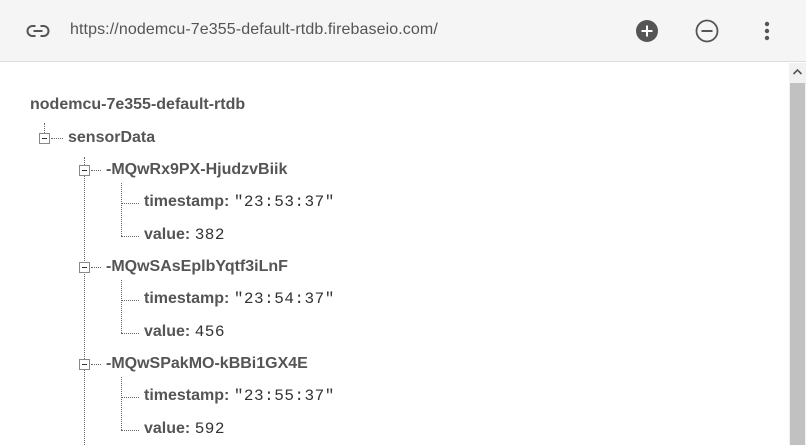 The image size is (806, 445). I want to click on leaf-value: 456, so click(210, 332).